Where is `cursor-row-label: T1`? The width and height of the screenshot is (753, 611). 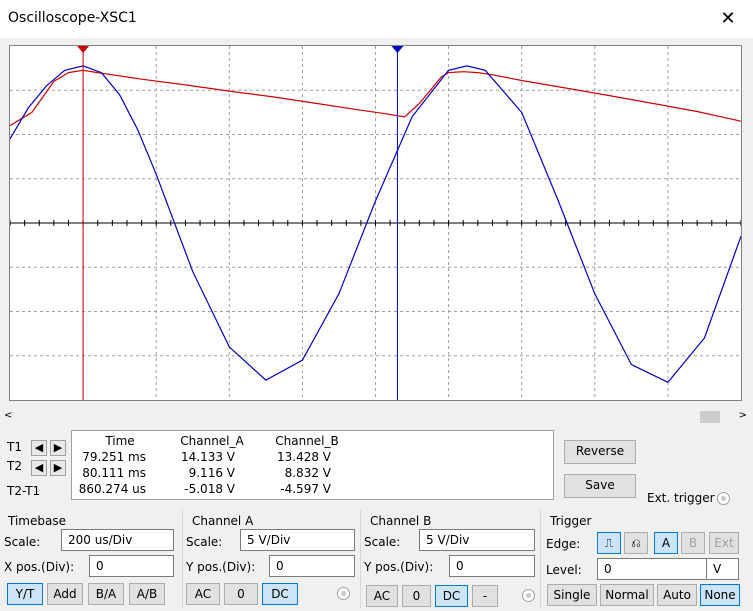 cursor-row-label: T1 is located at coordinates (14, 447).